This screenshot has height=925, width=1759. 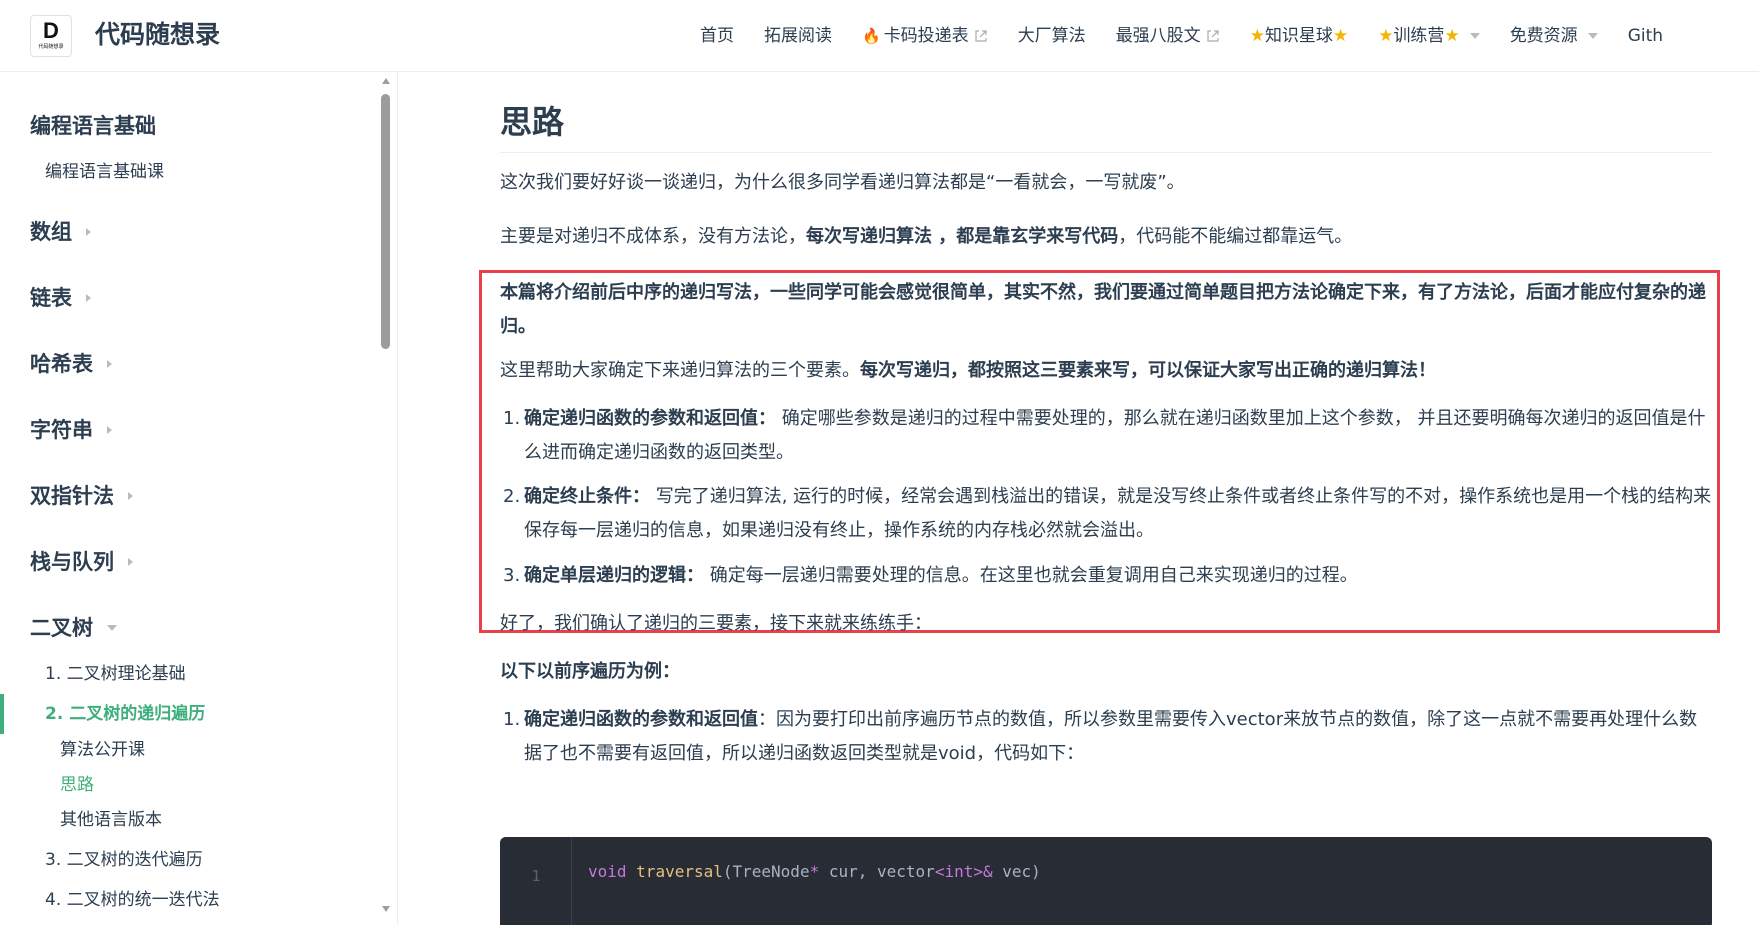 I want to click on code-token: int, so click(x=959, y=871).